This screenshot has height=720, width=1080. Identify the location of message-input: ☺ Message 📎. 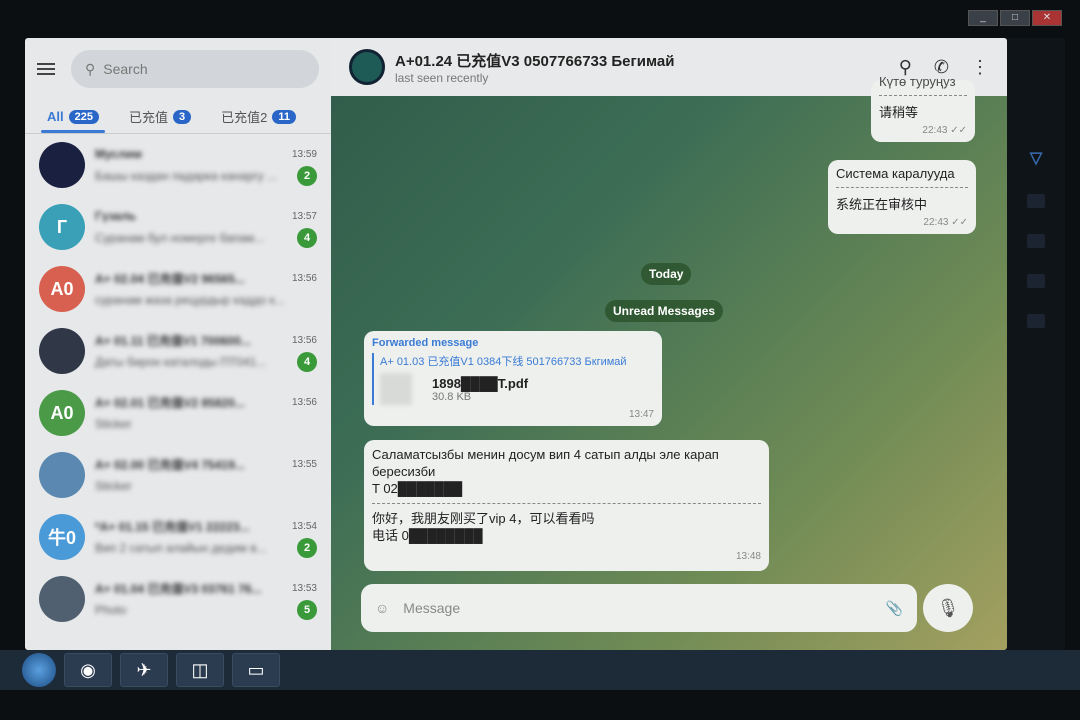
(639, 608).